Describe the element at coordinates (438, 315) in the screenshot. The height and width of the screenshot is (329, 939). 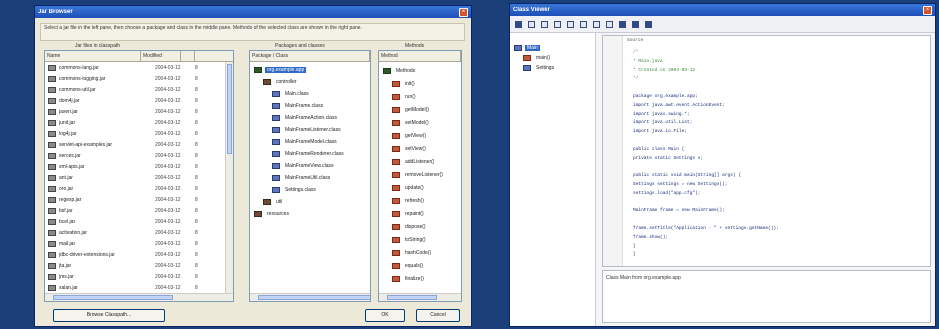
I see `cancel-button: Cancel` at that location.